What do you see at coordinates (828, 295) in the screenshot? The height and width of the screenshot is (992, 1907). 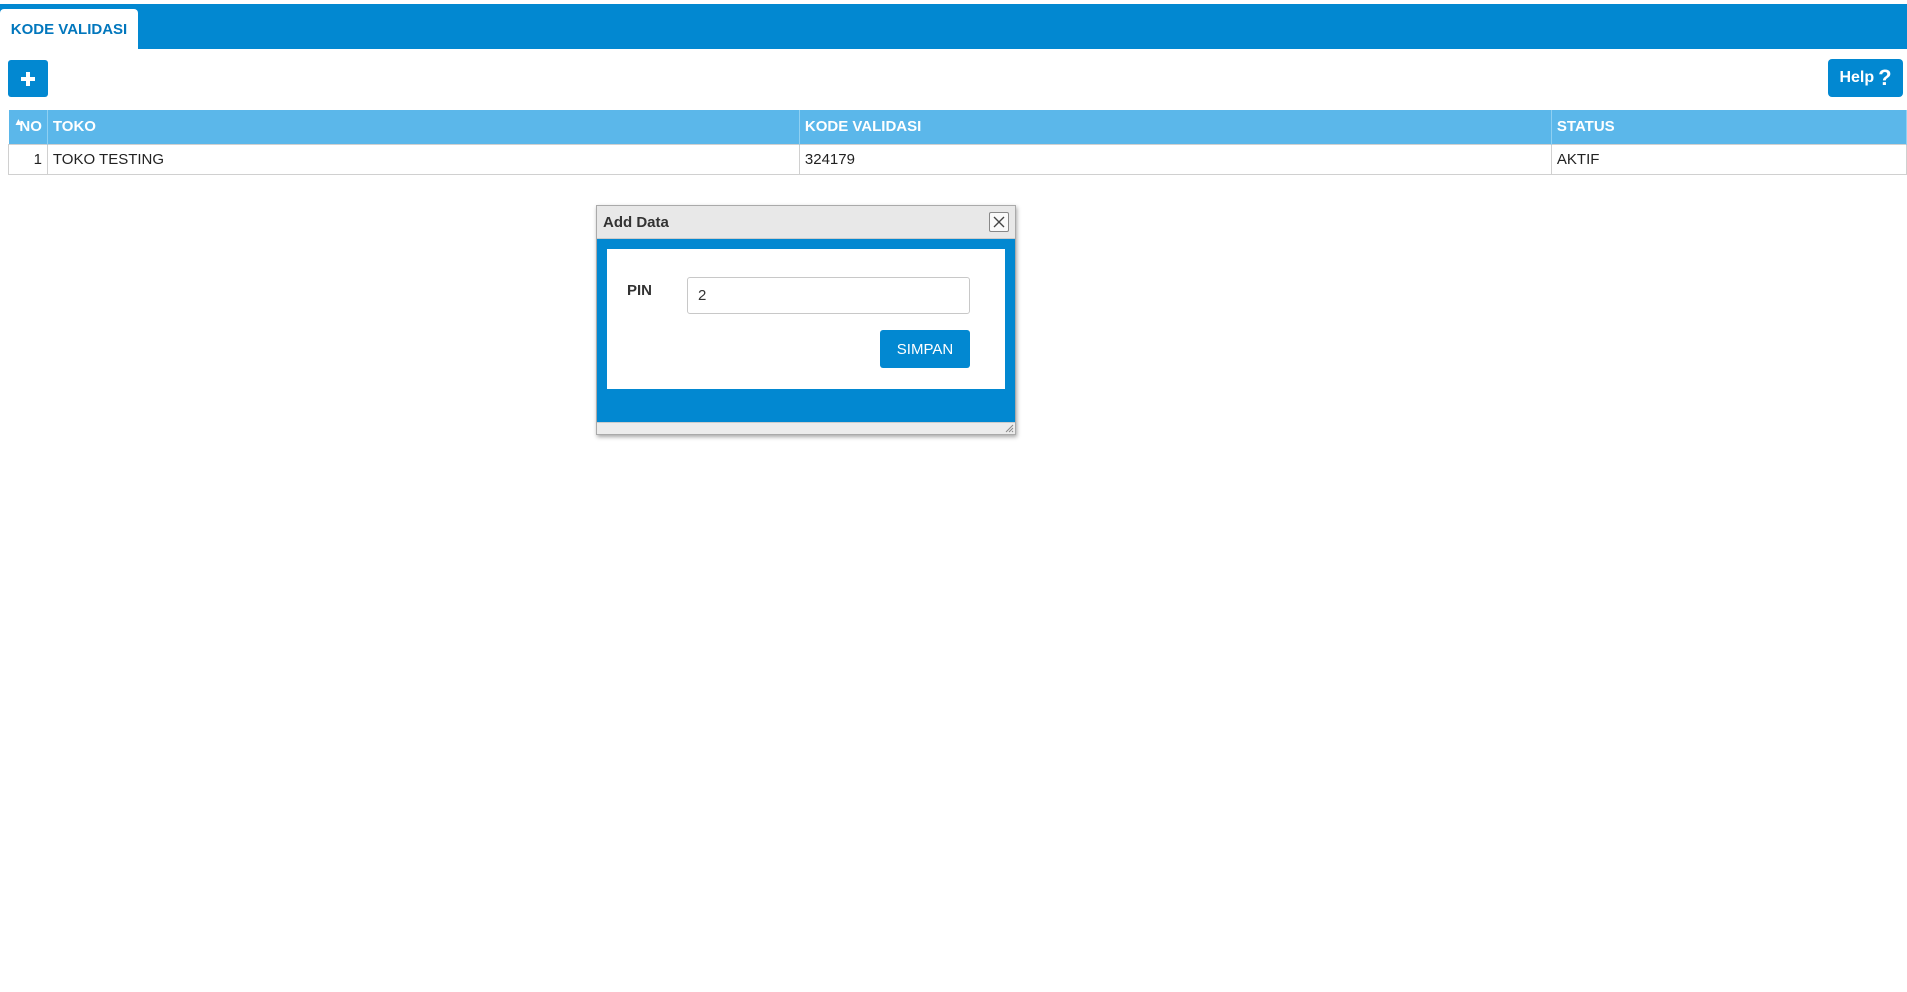 I see `pin-input` at bounding box center [828, 295].